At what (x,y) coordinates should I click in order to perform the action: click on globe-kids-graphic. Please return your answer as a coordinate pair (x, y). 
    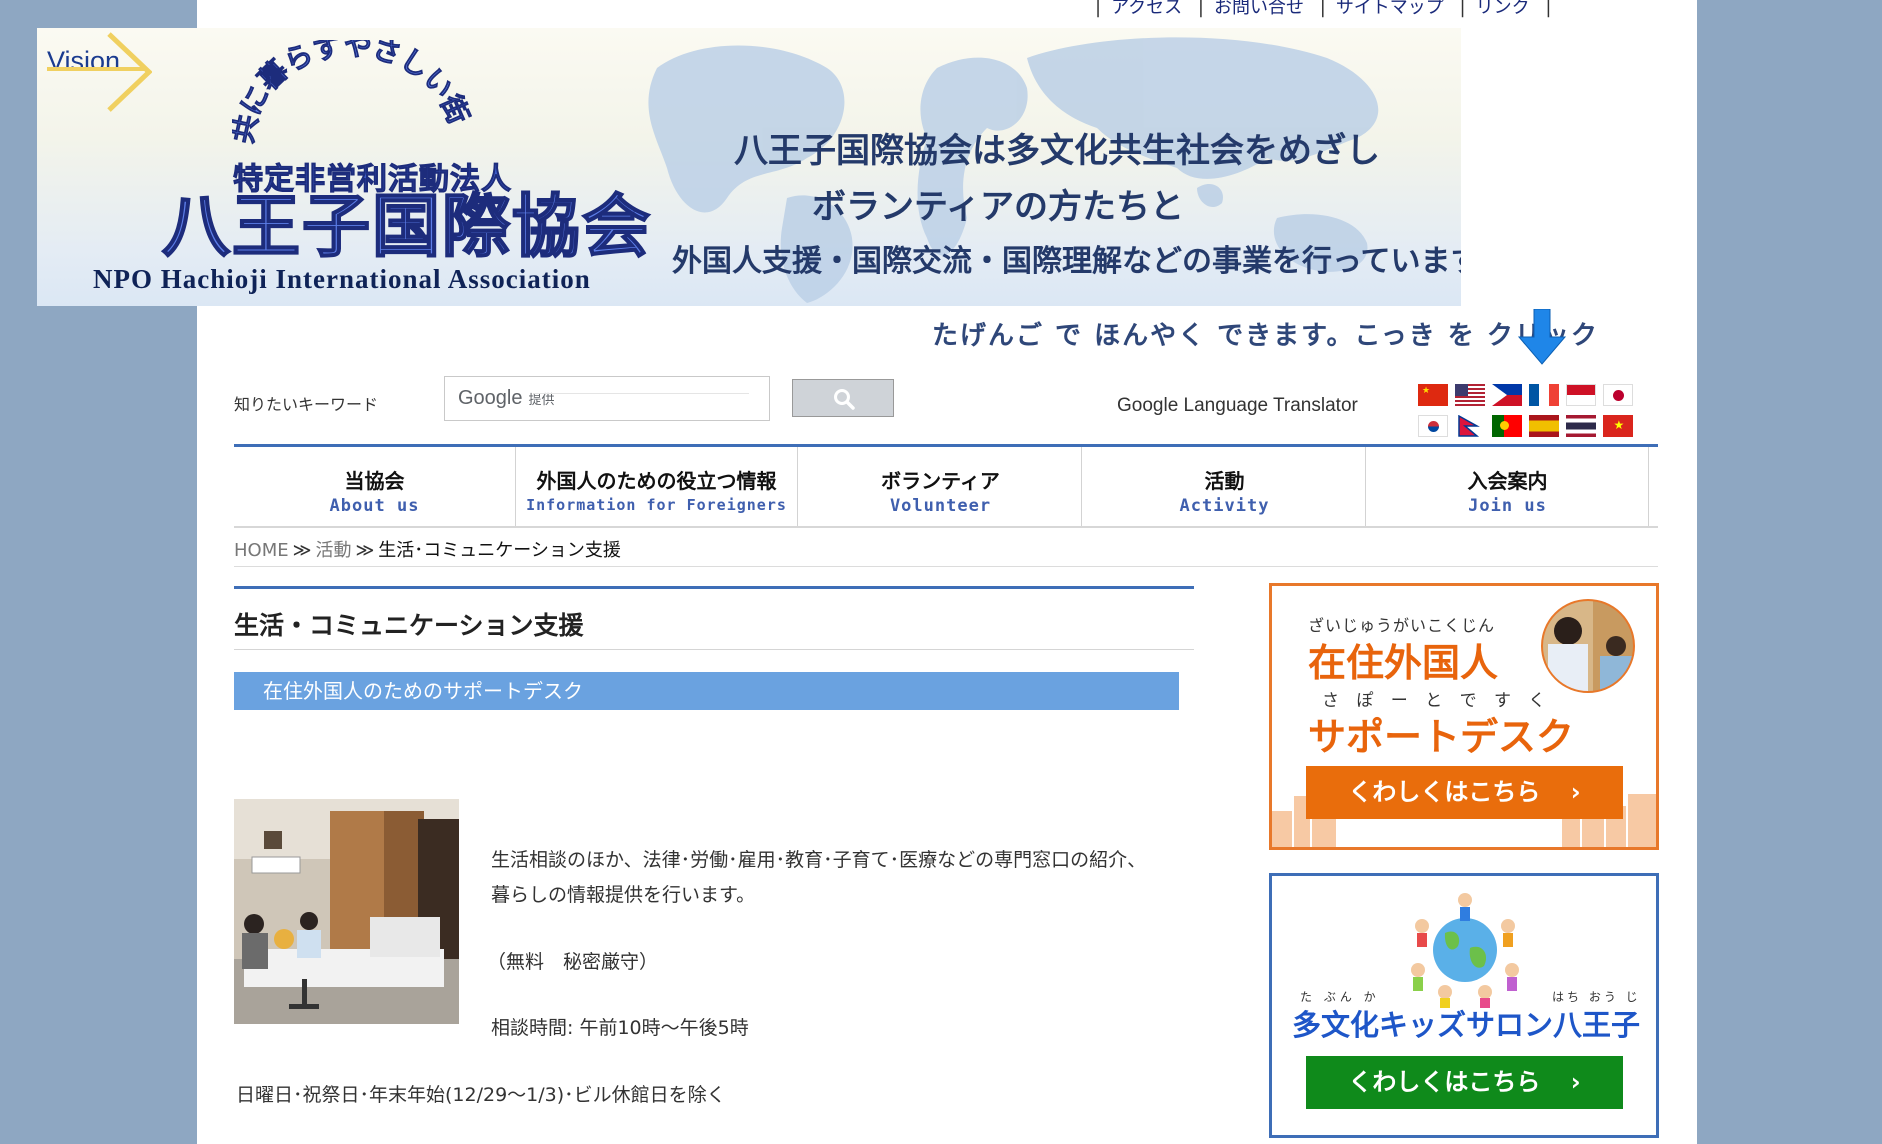
    Looking at the image, I should click on (1465, 950).